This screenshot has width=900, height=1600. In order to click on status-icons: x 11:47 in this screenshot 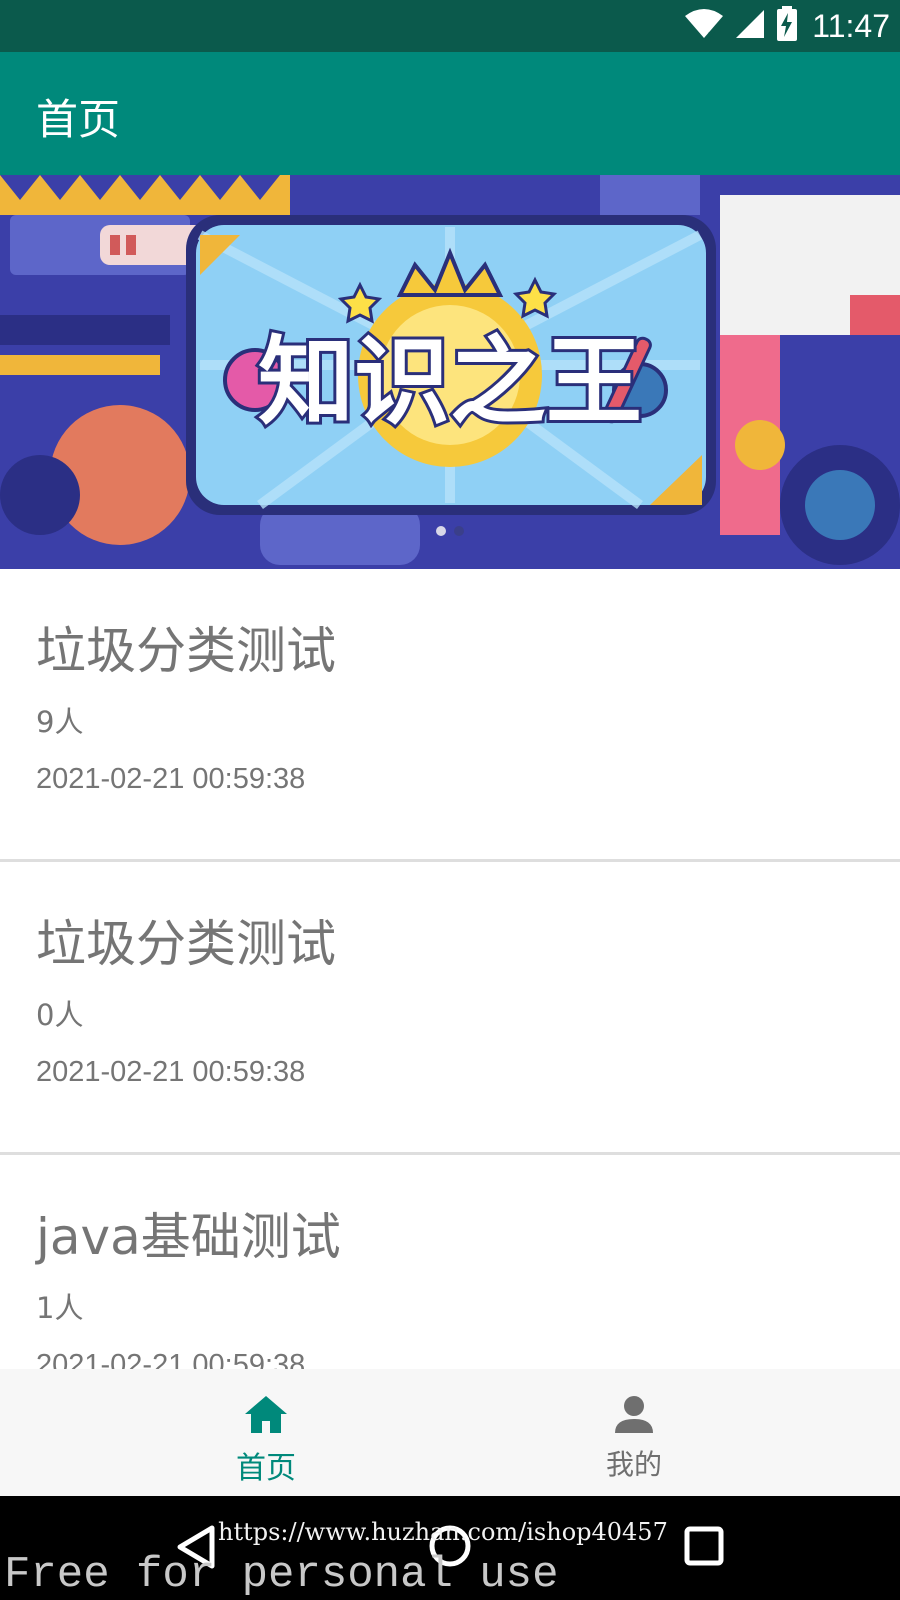, I will do `click(787, 26)`.